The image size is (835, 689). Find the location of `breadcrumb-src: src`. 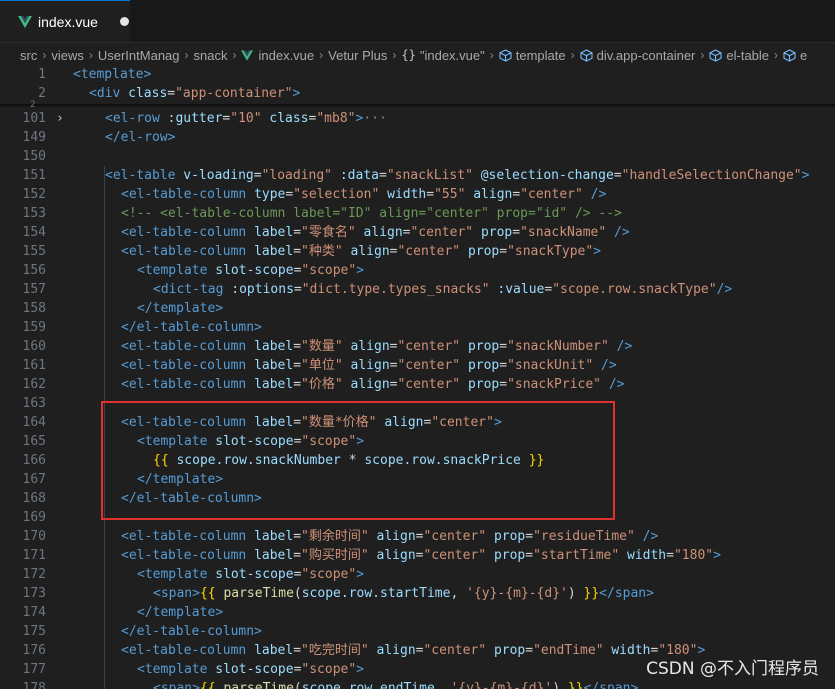

breadcrumb-src: src is located at coordinates (28, 55).